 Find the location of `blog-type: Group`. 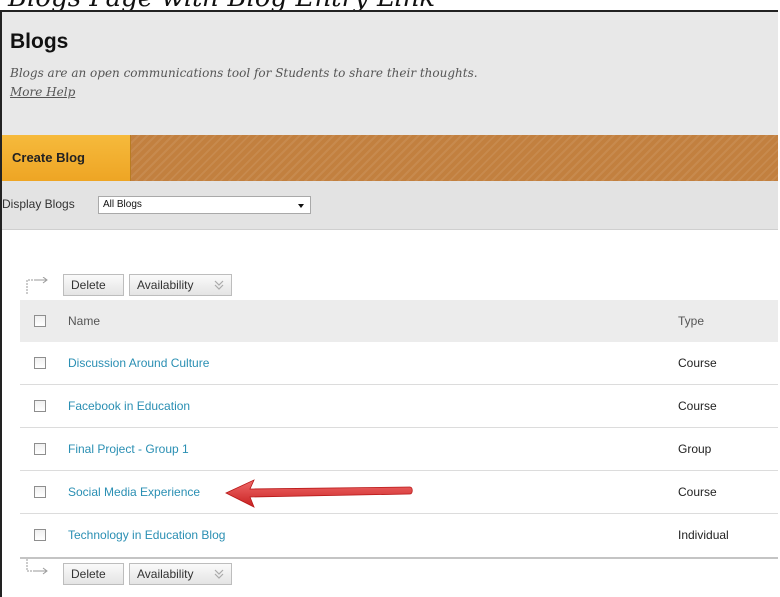

blog-type: Group is located at coordinates (695, 449).